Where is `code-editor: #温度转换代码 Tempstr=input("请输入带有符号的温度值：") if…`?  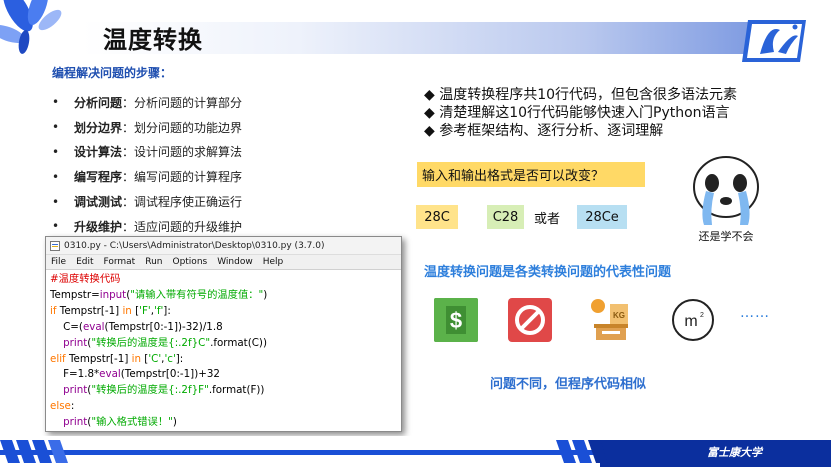
code-editor: #温度转换代码 Tempstr=input("请输入带有符号的温度值：") if… is located at coordinates (223, 350).